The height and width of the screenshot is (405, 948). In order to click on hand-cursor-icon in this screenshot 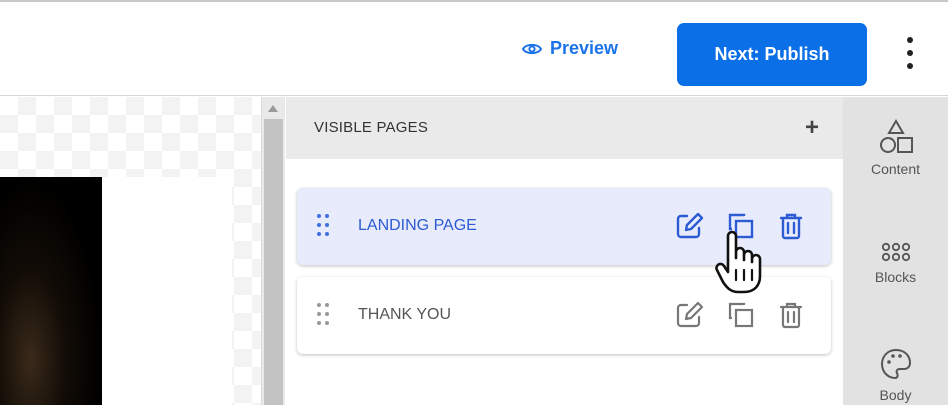, I will do `click(738, 262)`.